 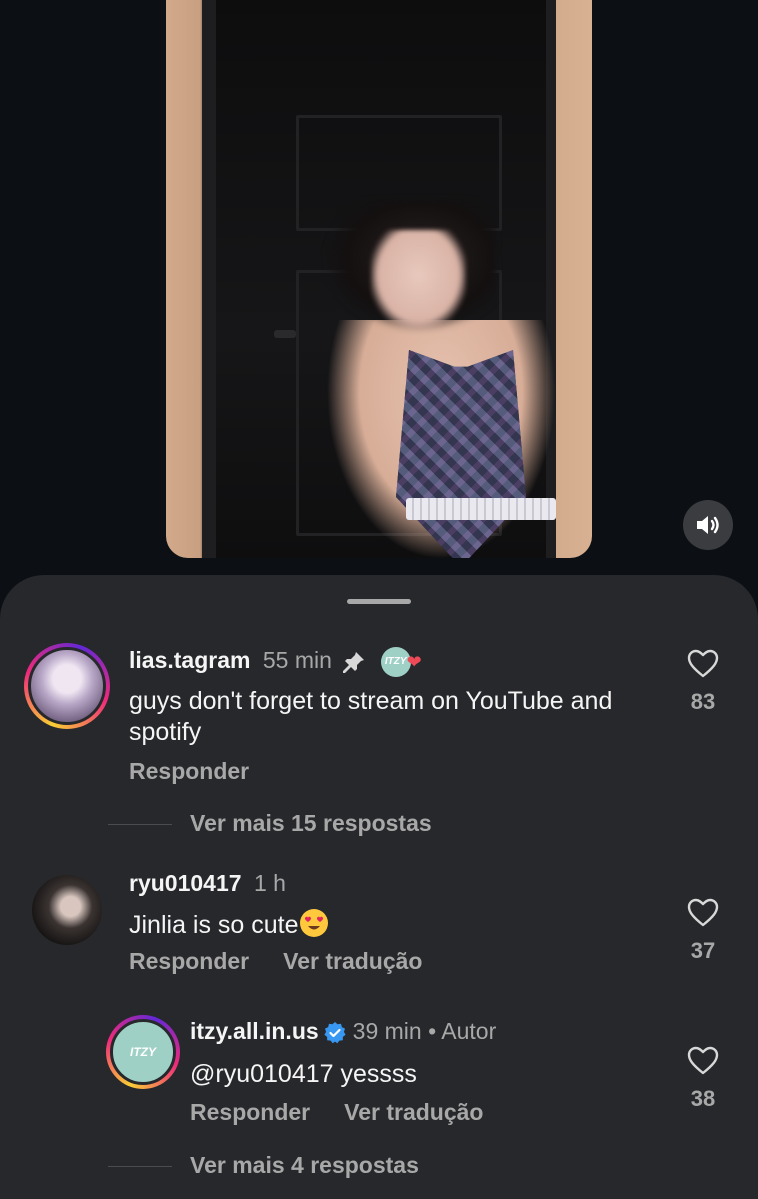 What do you see at coordinates (703, 931) in the screenshot?
I see `like-control: 37` at bounding box center [703, 931].